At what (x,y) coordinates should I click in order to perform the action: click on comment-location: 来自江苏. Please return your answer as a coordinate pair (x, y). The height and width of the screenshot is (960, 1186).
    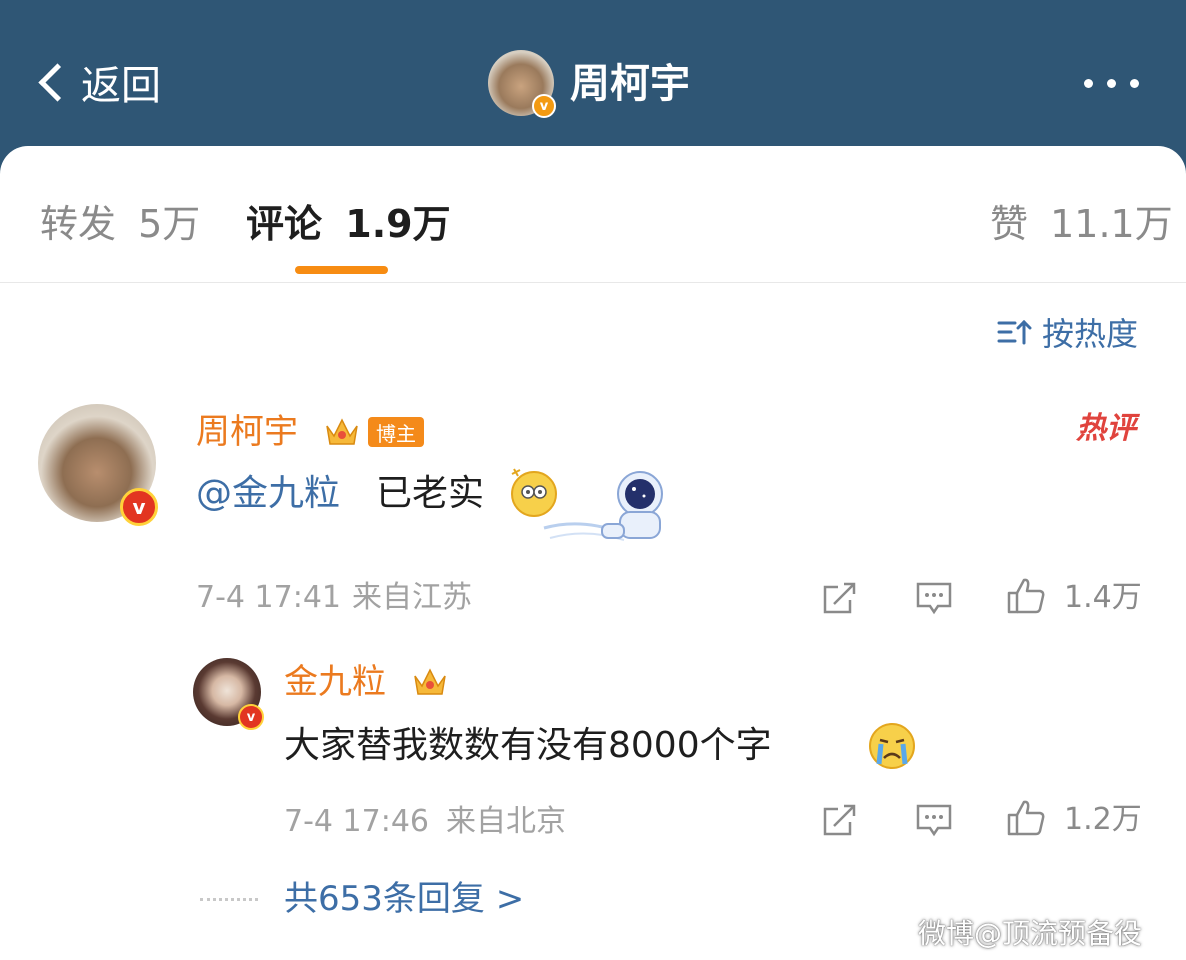
    Looking at the image, I should click on (412, 597).